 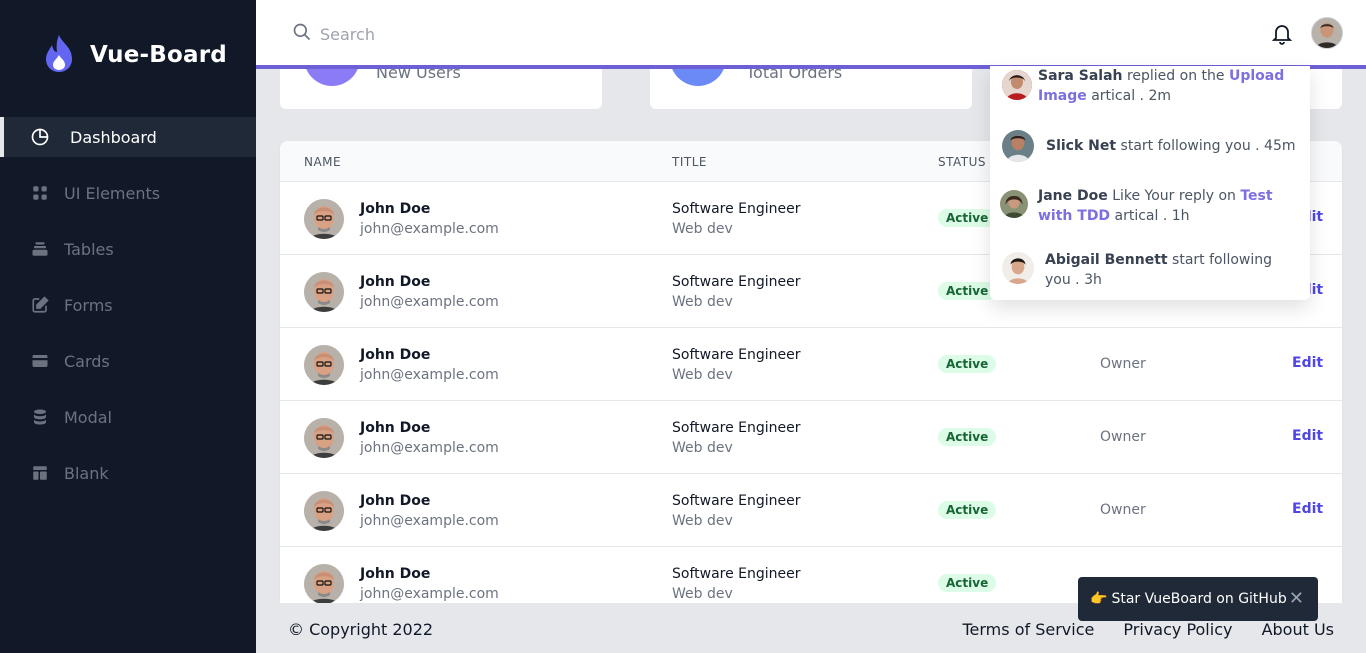 I want to click on footer-link-about: About Us, so click(x=1298, y=629).